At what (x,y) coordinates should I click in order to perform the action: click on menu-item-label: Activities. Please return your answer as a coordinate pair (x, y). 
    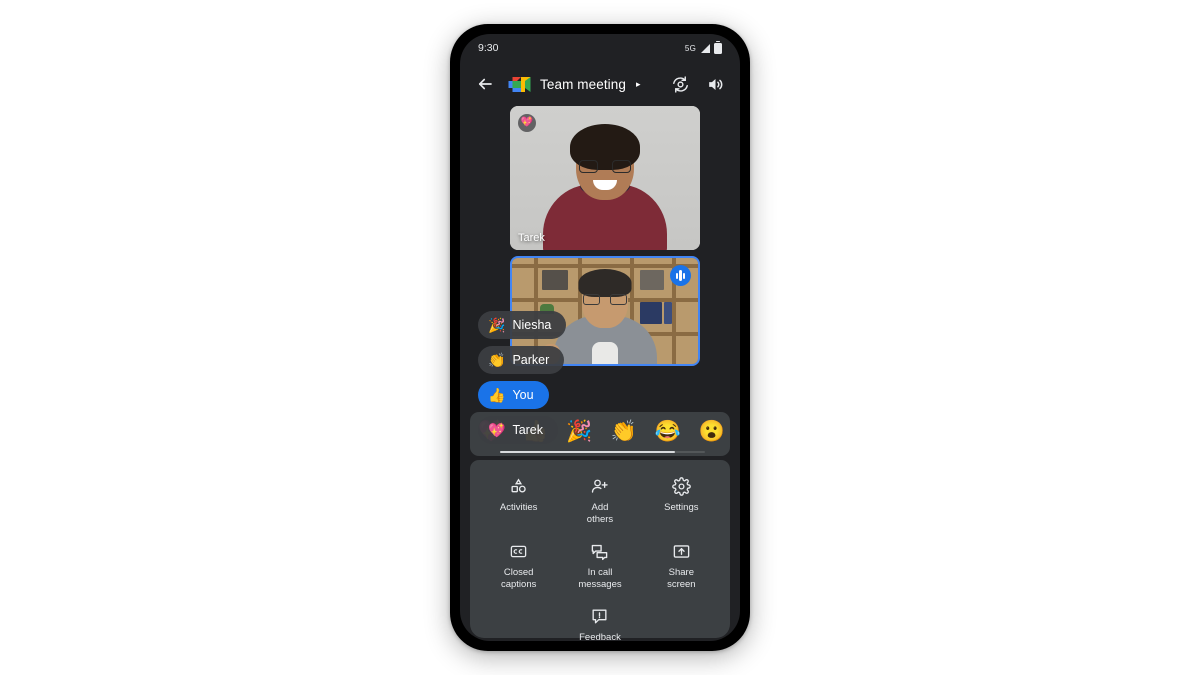
    Looking at the image, I should click on (518, 507).